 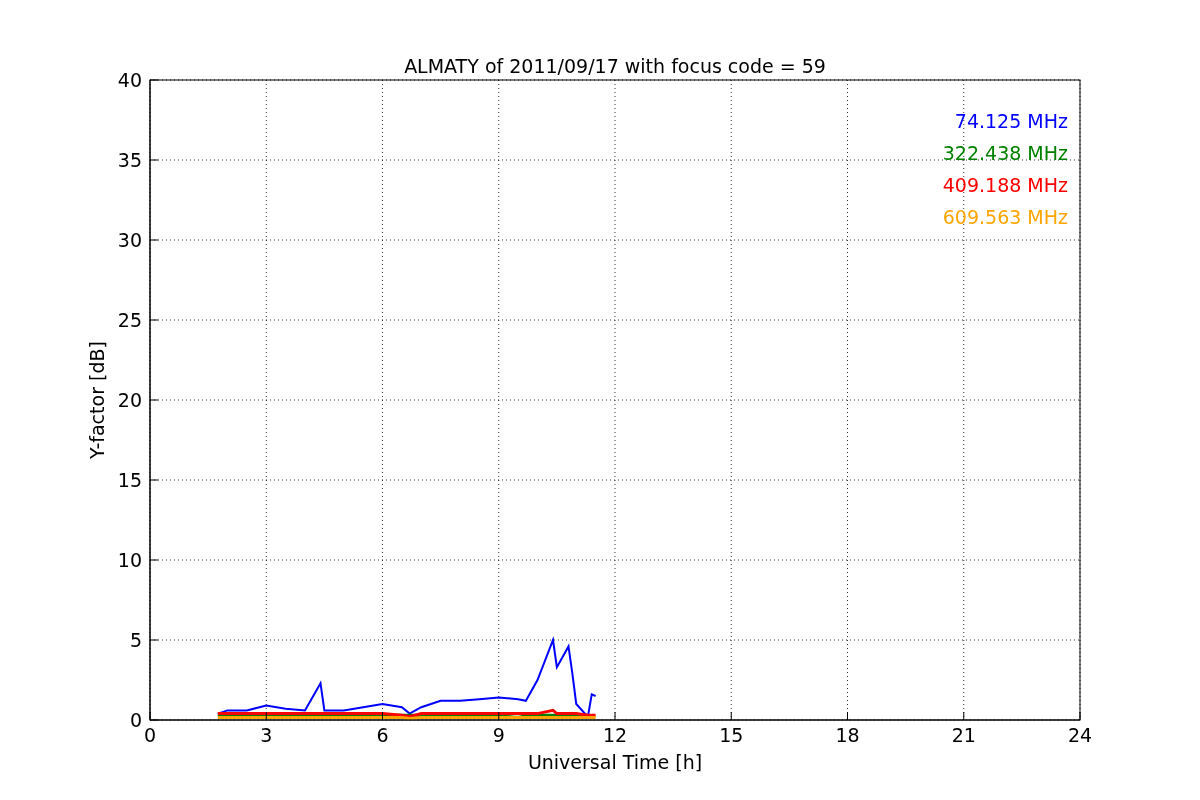 I want to click on y-tick-label: 0, so click(x=135, y=720).